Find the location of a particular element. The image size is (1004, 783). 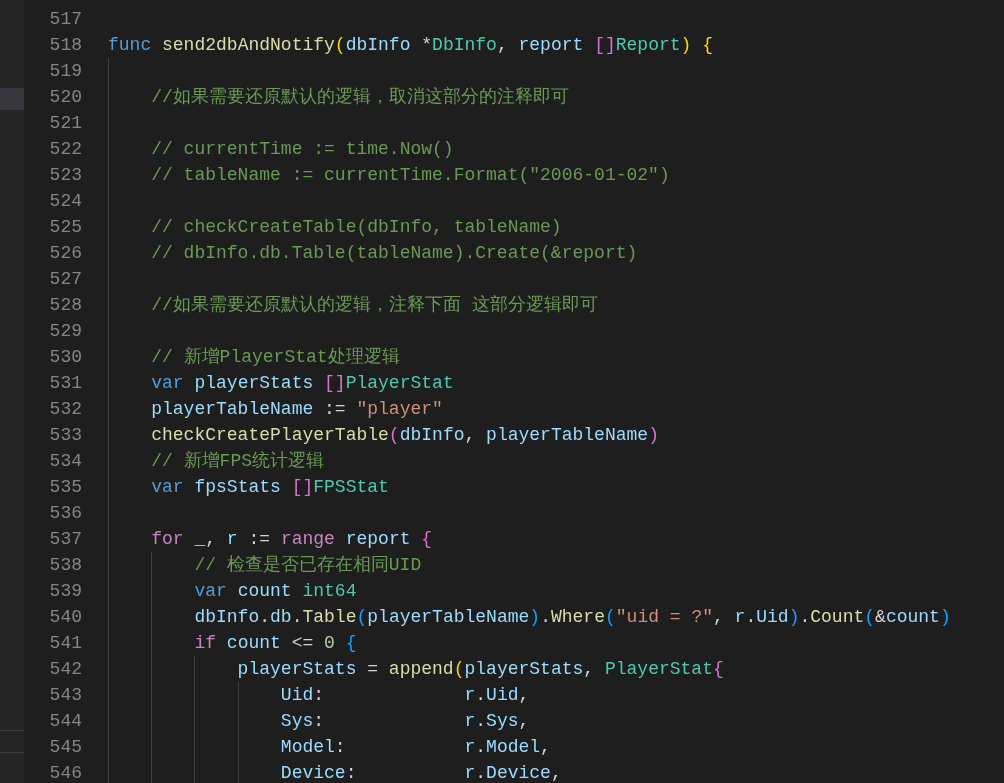

line-number: 536 is located at coordinates (65, 513).